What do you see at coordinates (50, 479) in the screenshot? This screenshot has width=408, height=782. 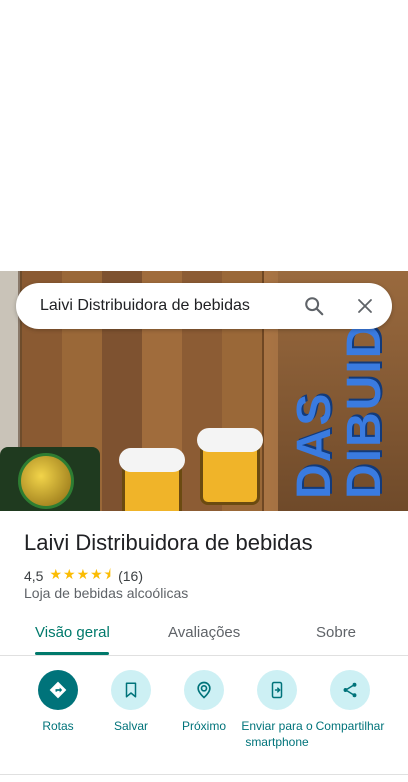 I see `logo-can-illustration` at bounding box center [50, 479].